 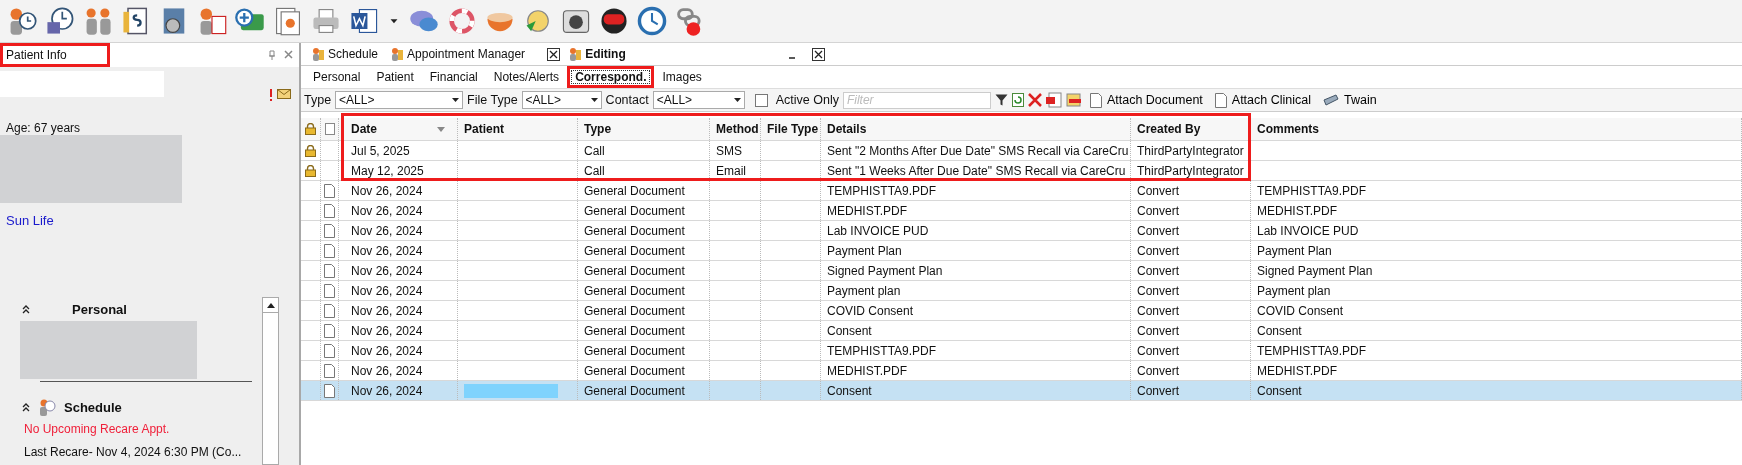 I want to click on delete-icon, so click(x=1034, y=100).